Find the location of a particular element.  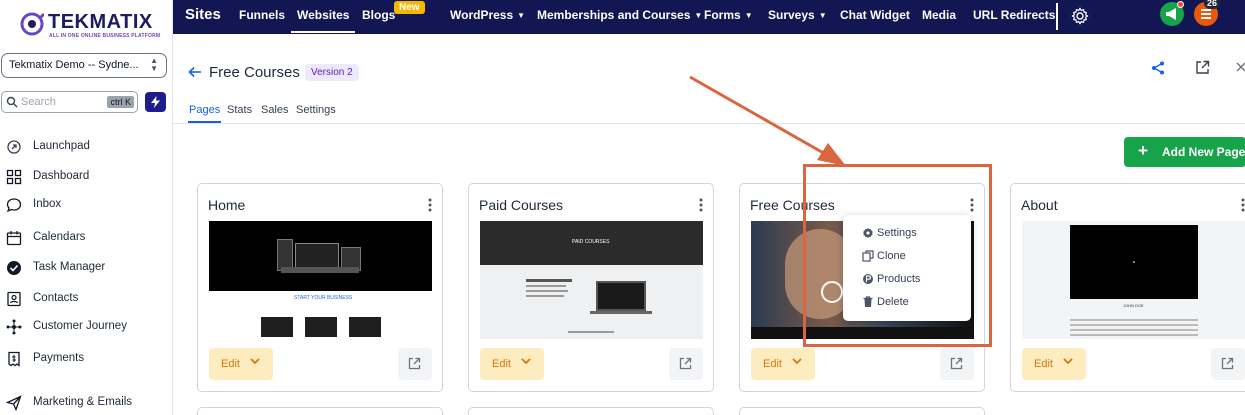

check-circle-icon is located at coordinates (14, 268).